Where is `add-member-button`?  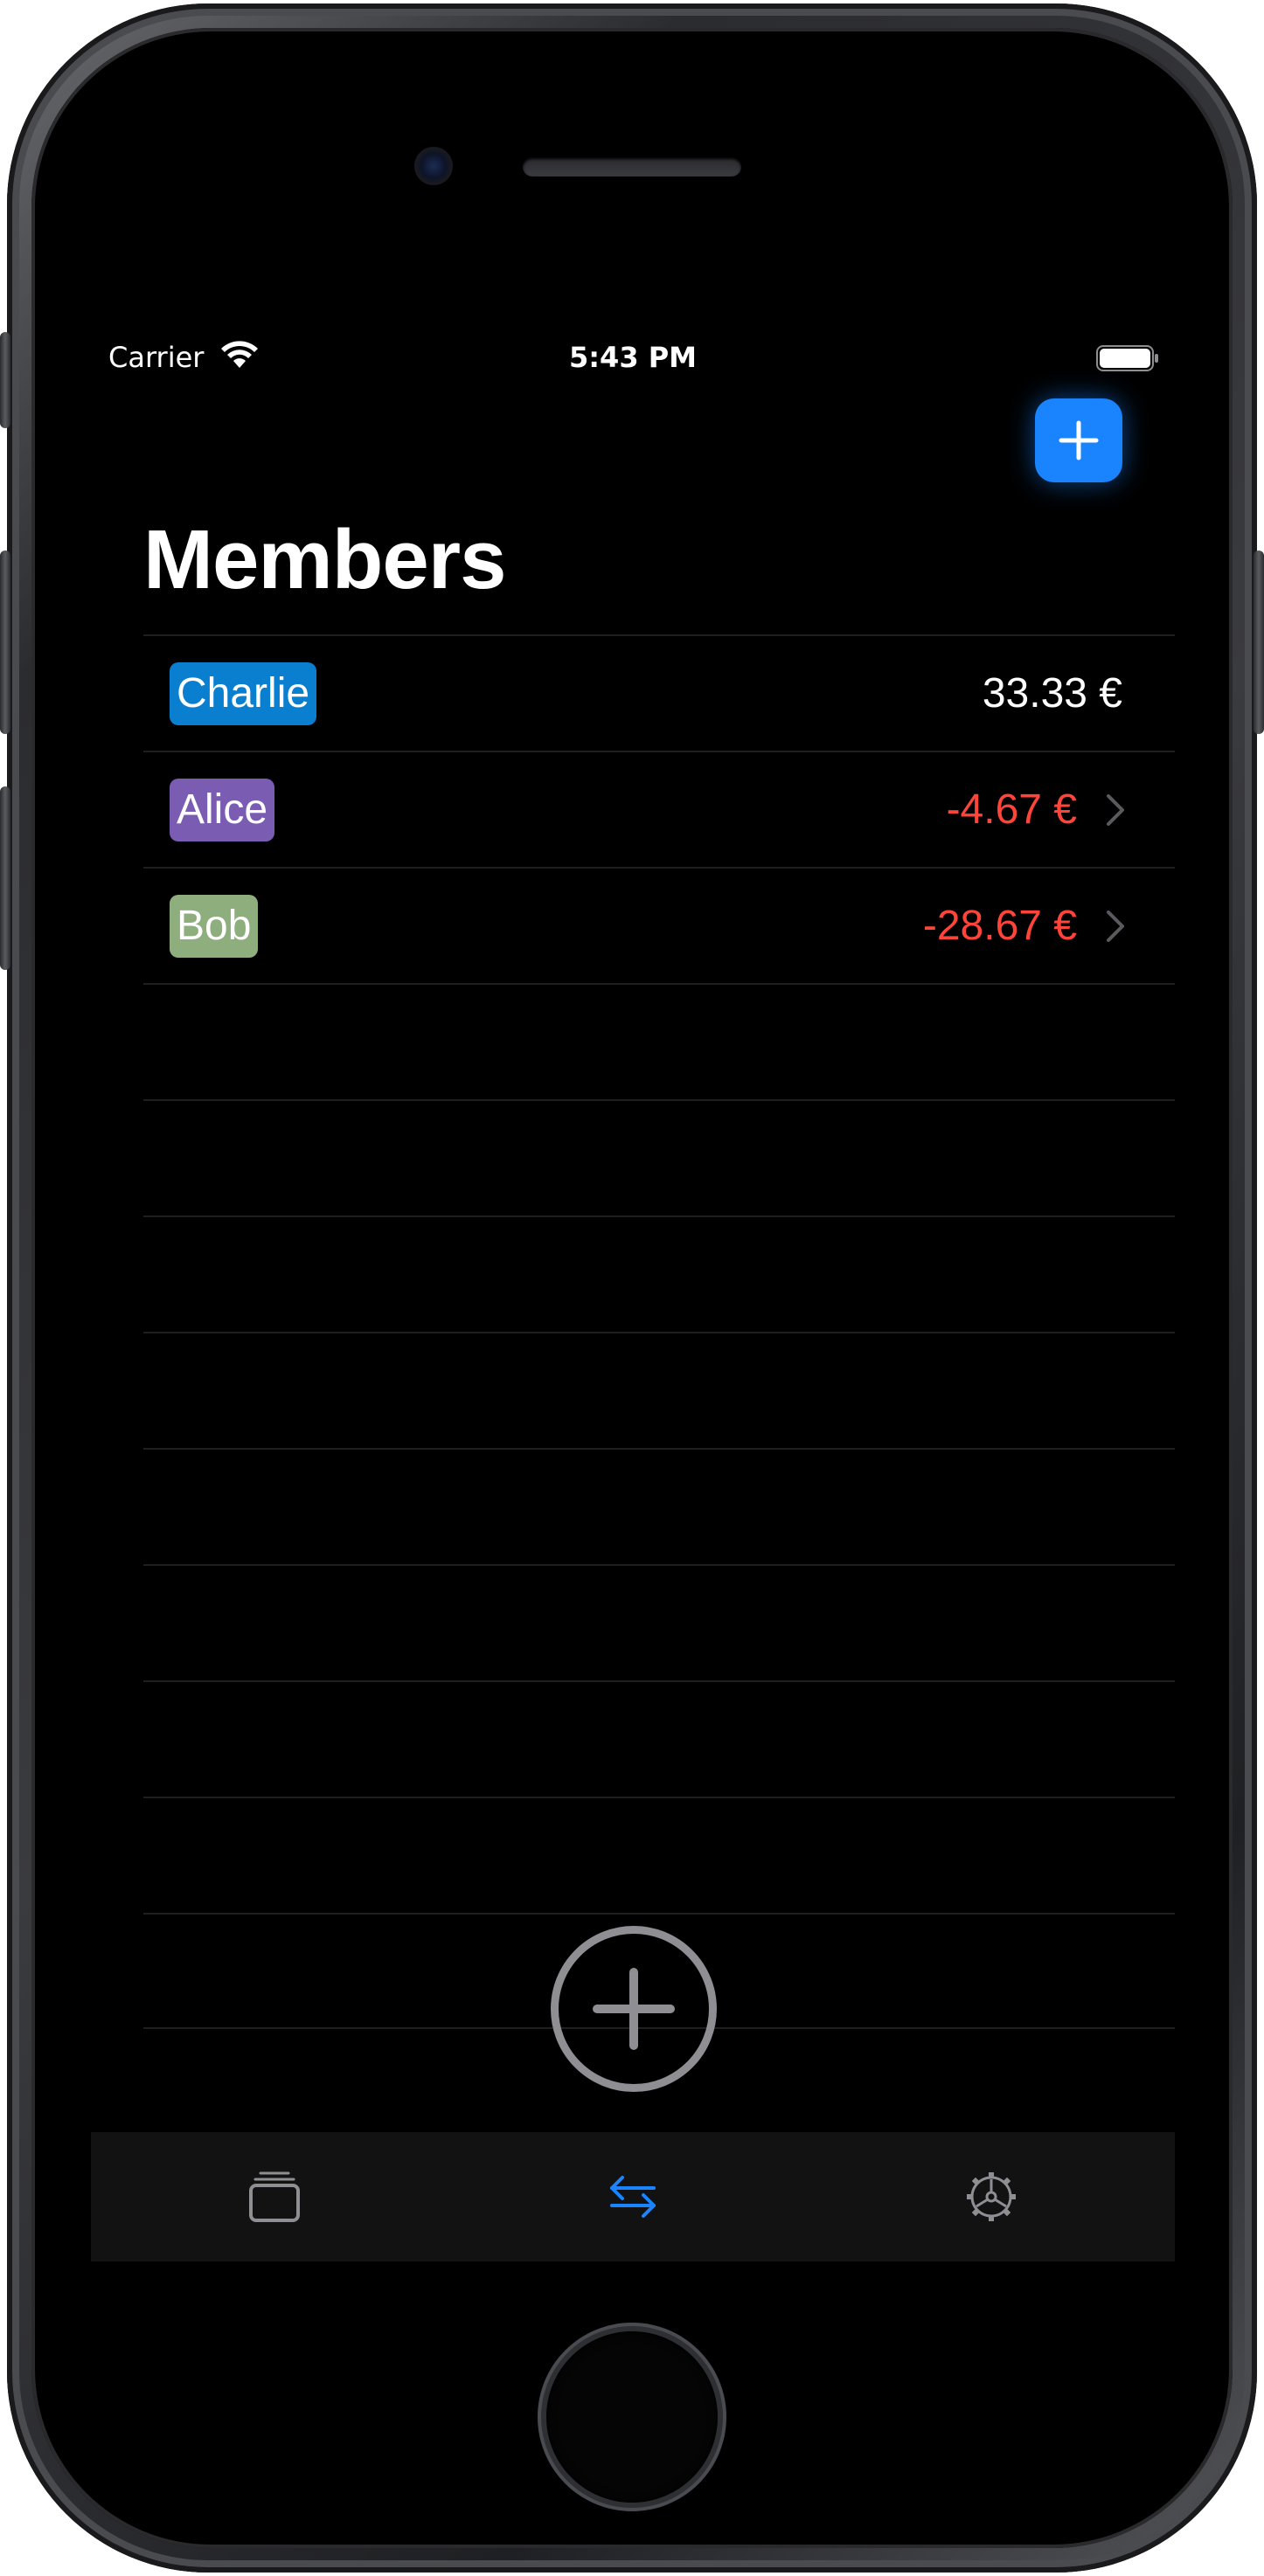 add-member-button is located at coordinates (1078, 440).